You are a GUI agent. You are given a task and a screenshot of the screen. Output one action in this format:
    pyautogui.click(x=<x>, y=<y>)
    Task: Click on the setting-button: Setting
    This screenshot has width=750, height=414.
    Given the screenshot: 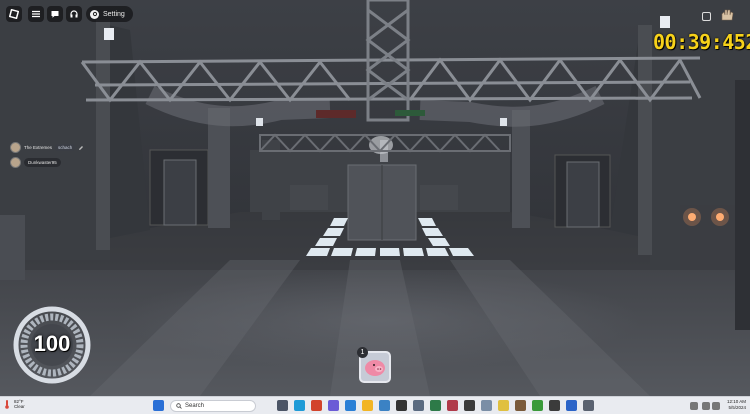 What is the action you would take?
    pyautogui.click(x=109, y=14)
    